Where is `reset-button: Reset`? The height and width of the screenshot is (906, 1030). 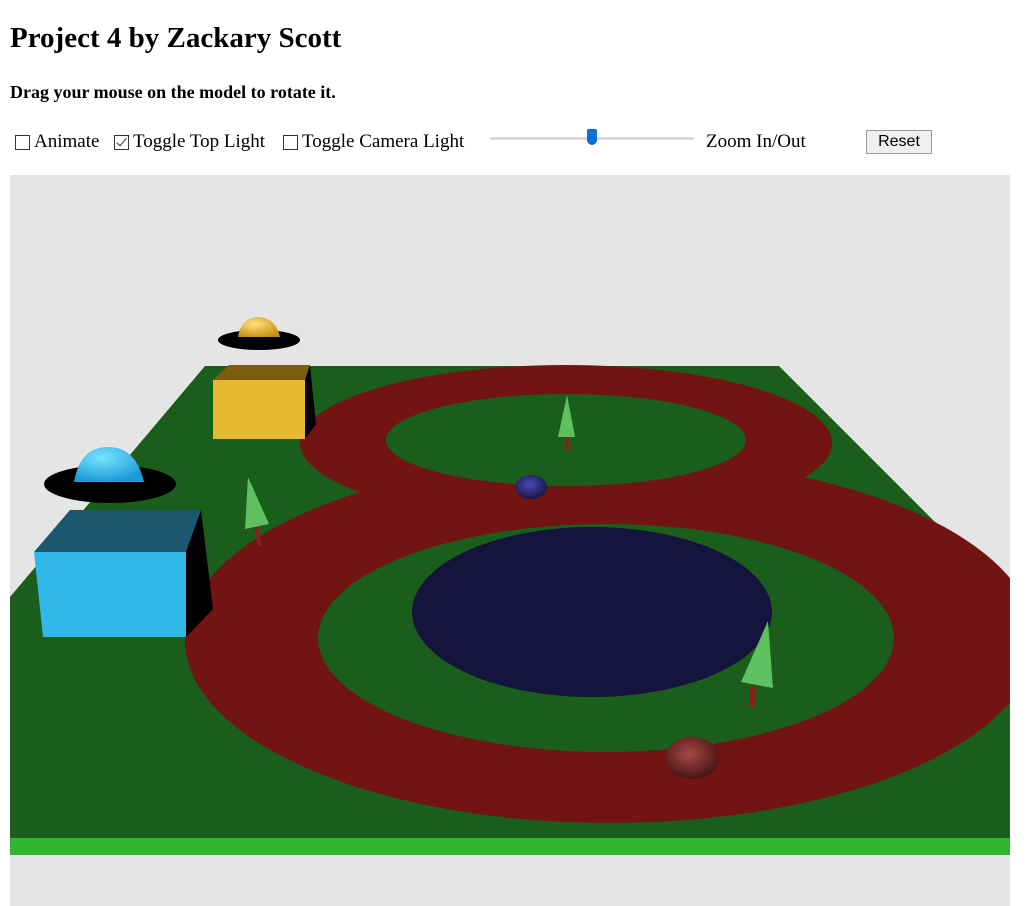
reset-button: Reset is located at coordinates (899, 142).